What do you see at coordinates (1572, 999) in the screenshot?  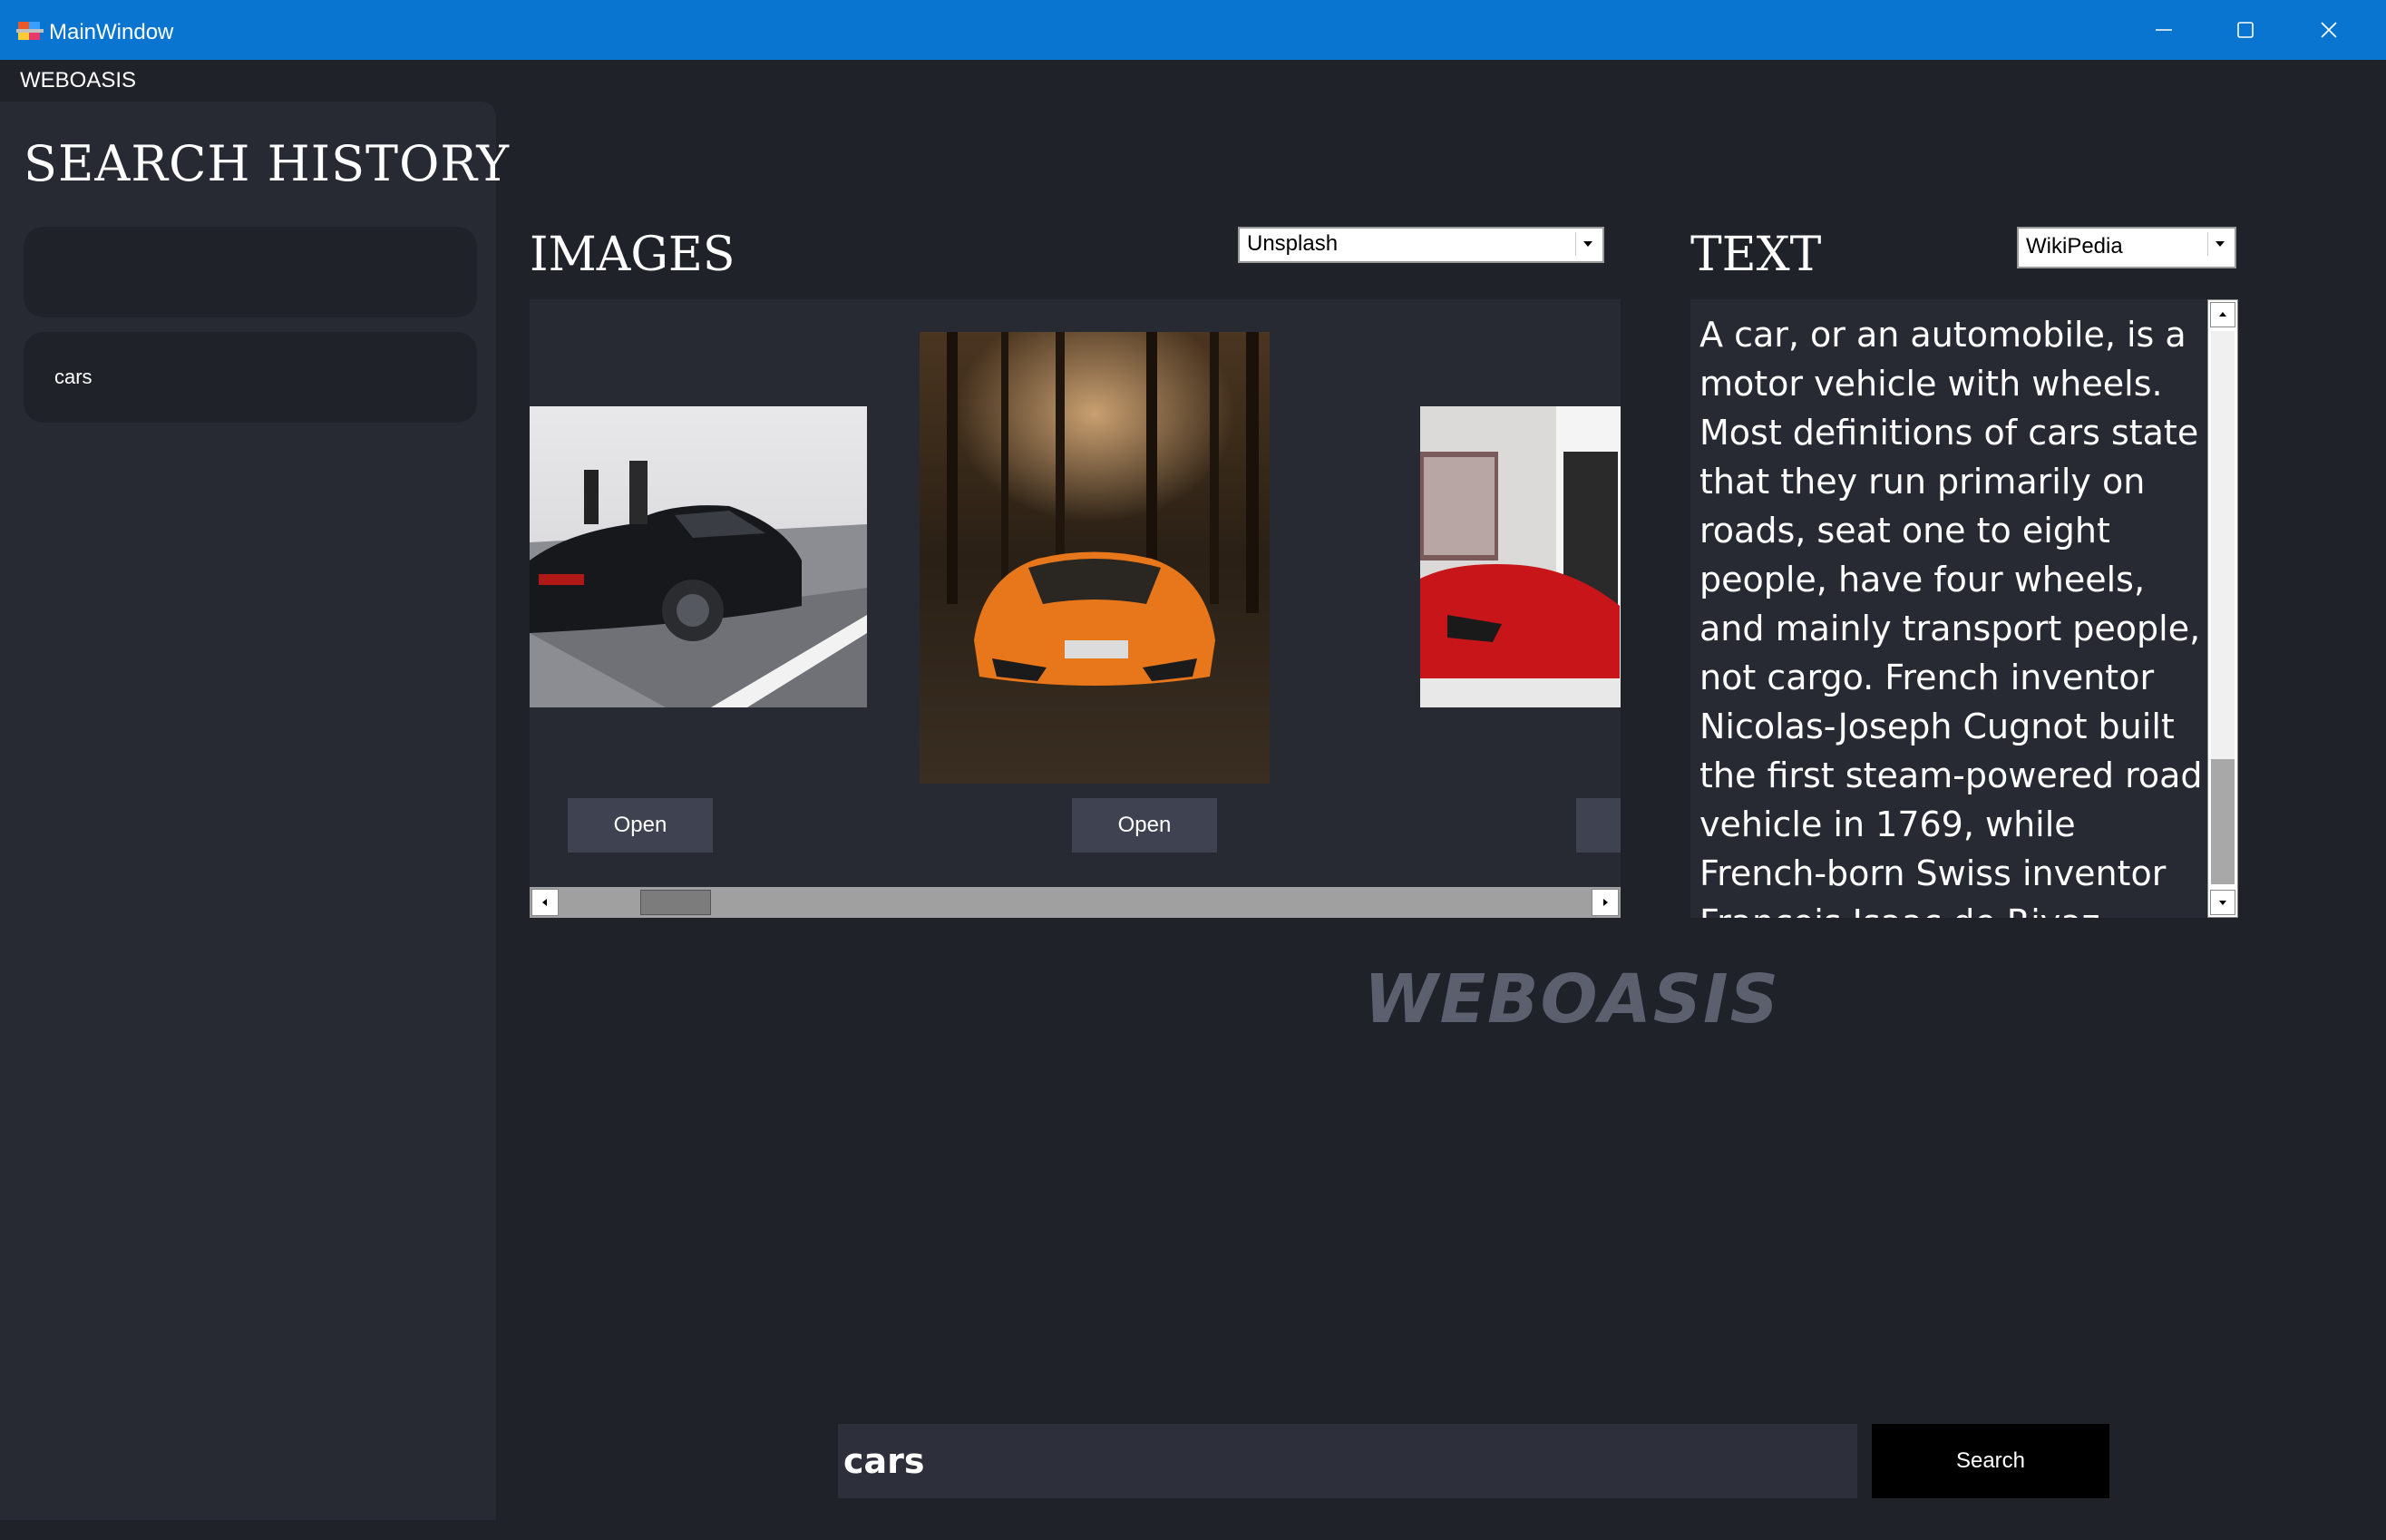 I see `weboasis-logo: WEBOASIS` at bounding box center [1572, 999].